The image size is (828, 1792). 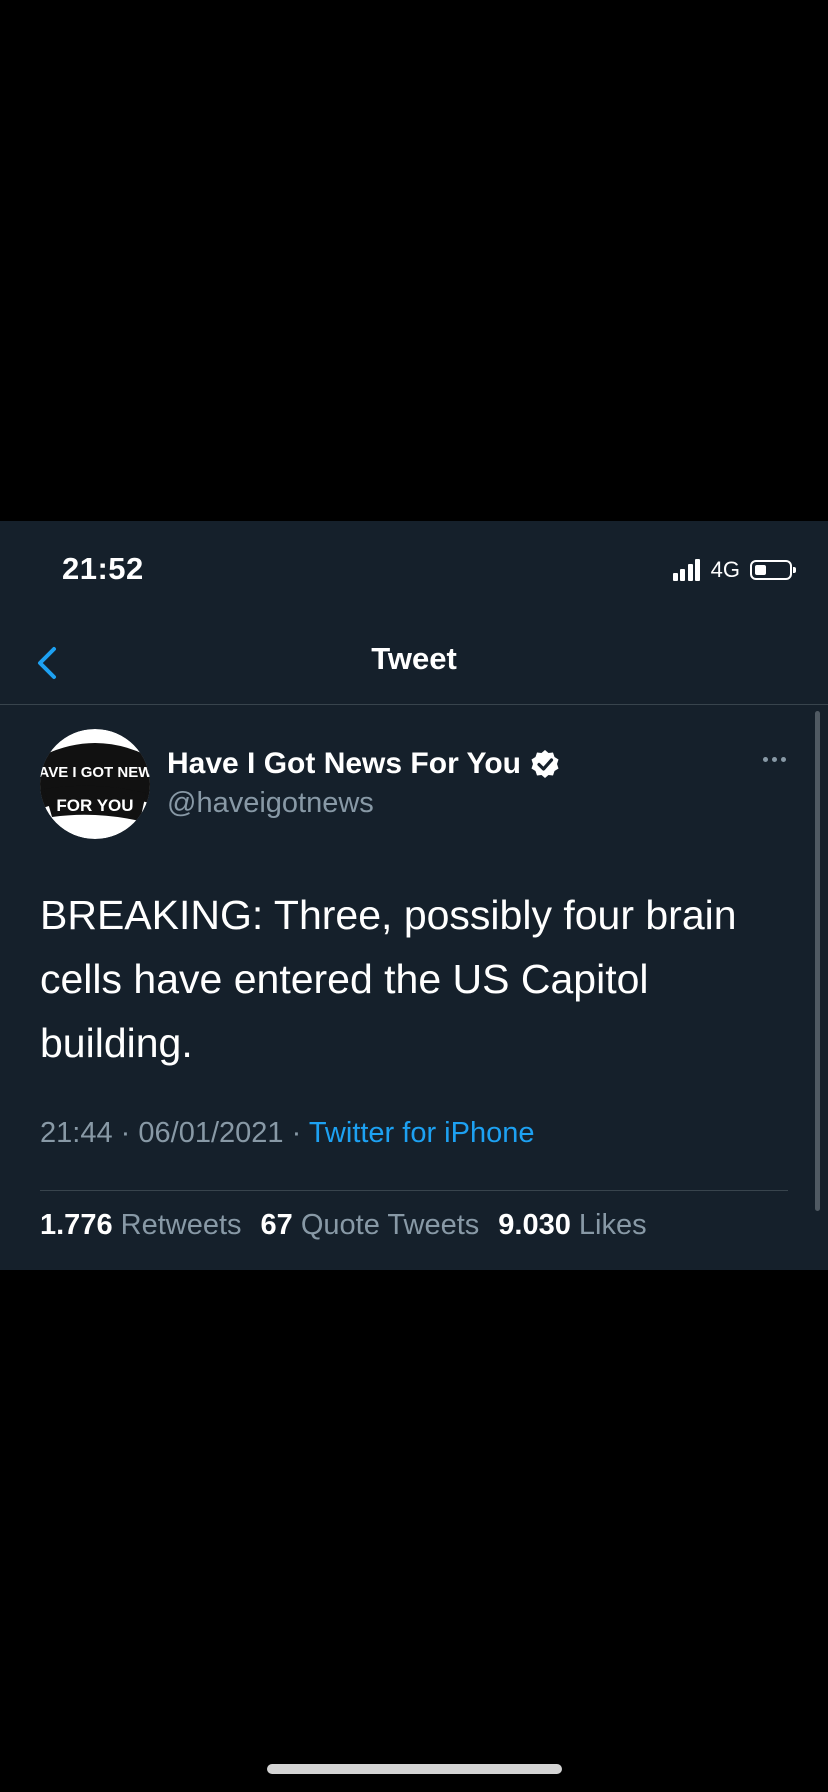 I want to click on avatar-logo: HAVE I GOT NEWS FOR YOU, so click(x=95, y=784).